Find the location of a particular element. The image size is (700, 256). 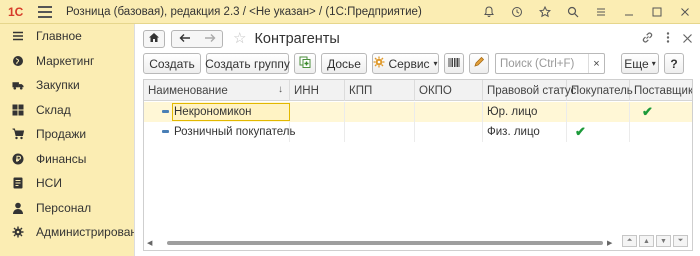

globe-icon is located at coordinates (18, 61).